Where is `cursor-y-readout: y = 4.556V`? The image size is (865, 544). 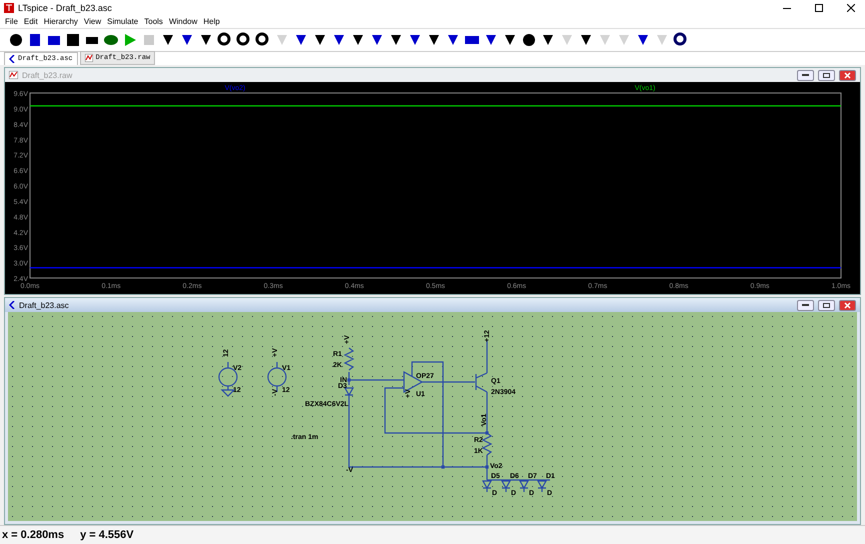 cursor-y-readout: y = 4.556V is located at coordinates (107, 535).